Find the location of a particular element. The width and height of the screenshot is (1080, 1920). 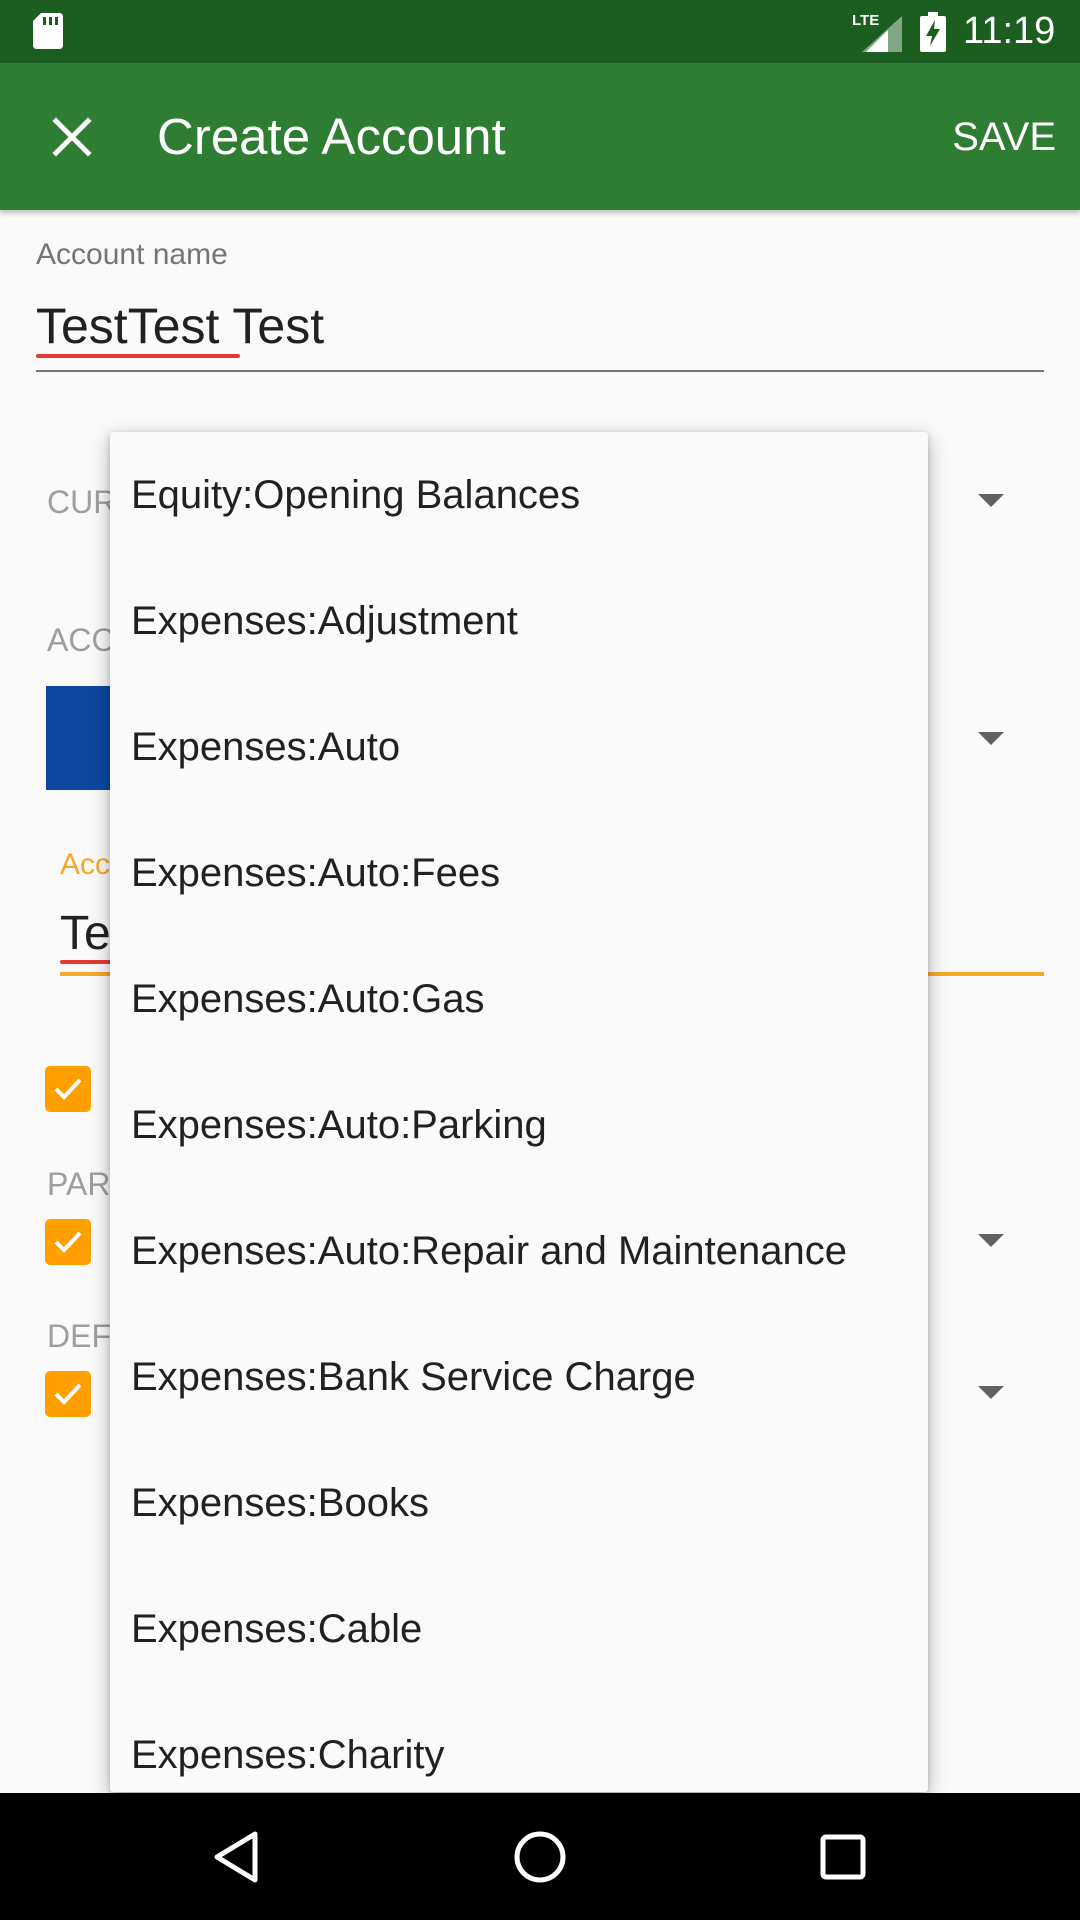

app-bar: Create Account SAVE is located at coordinates (540, 136).